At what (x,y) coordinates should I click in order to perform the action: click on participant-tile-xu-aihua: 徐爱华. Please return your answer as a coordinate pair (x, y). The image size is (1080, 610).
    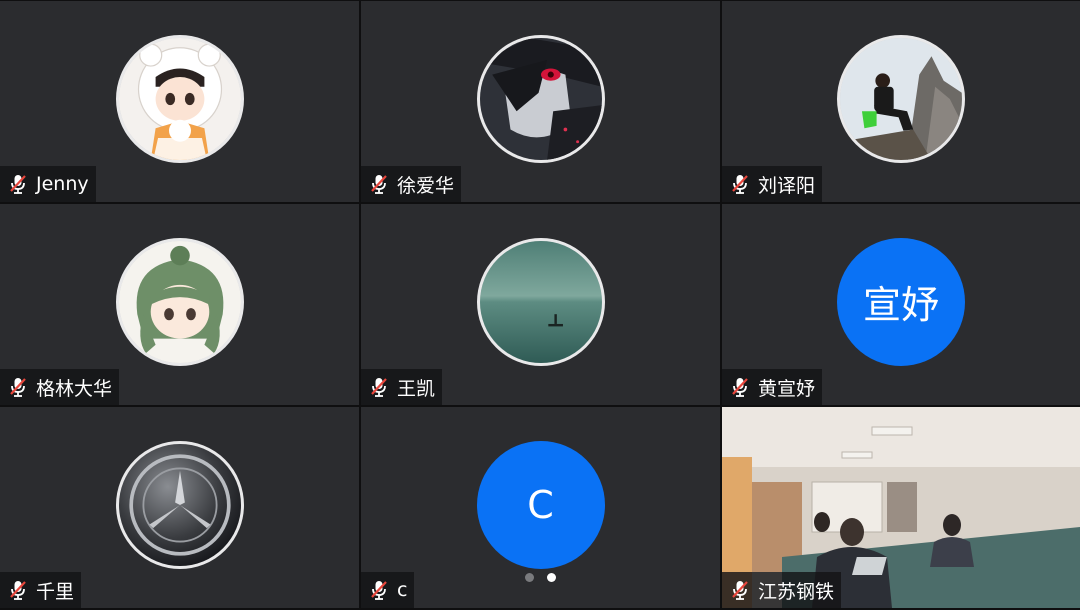
    Looking at the image, I should click on (540, 101).